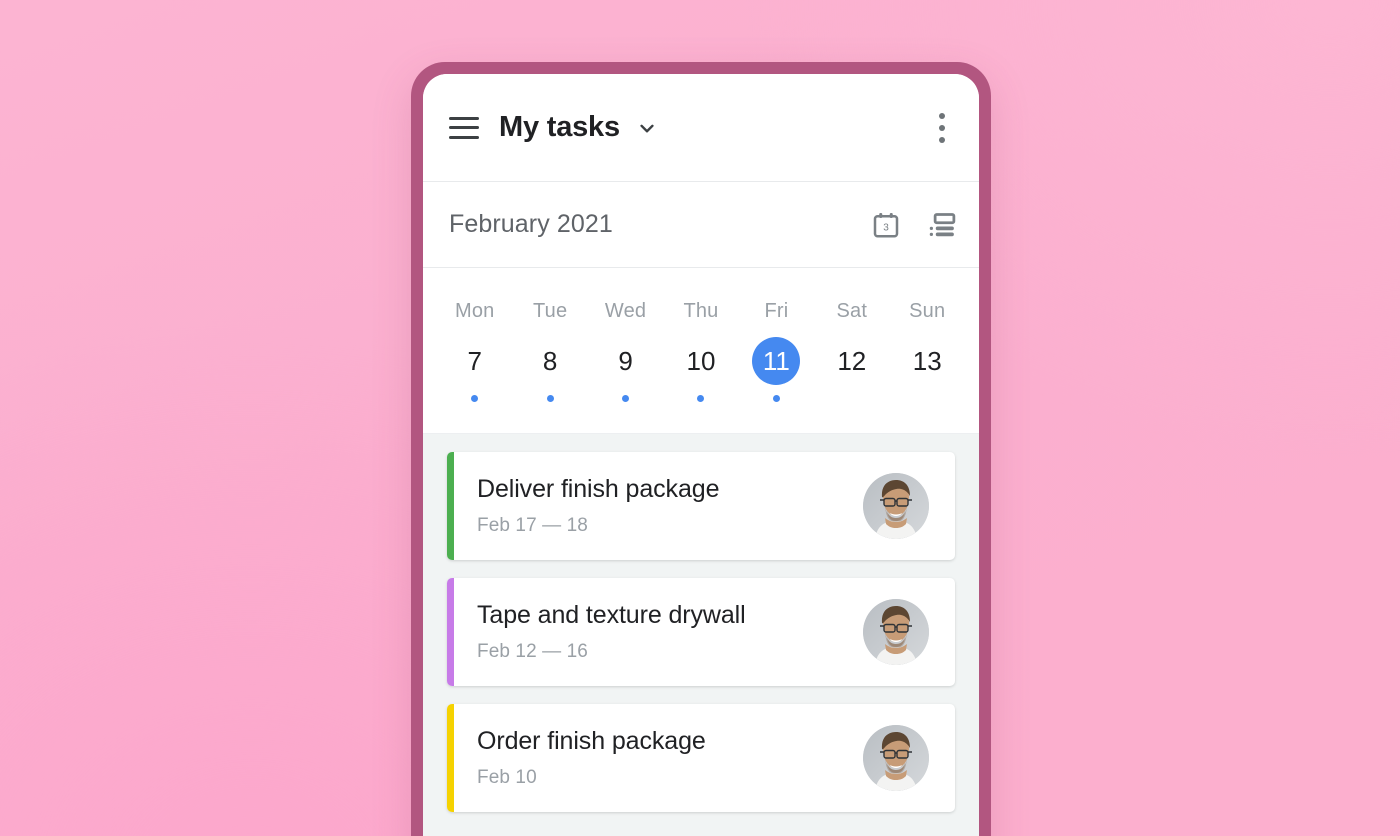 The width and height of the screenshot is (1400, 836). Describe the element at coordinates (776, 311) in the screenshot. I see `day-name: Fri` at that location.